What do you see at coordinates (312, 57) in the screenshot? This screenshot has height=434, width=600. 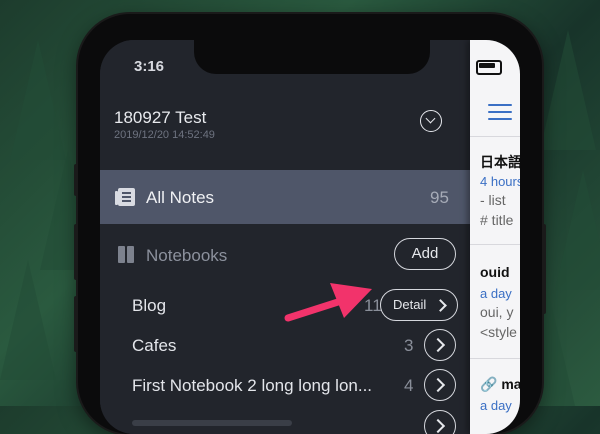 I see `notch` at bounding box center [312, 57].